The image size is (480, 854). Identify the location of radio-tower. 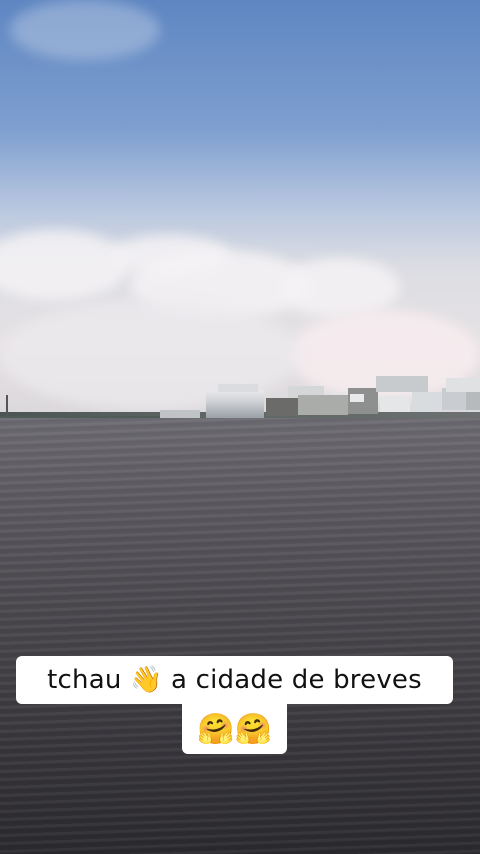
(7, 406).